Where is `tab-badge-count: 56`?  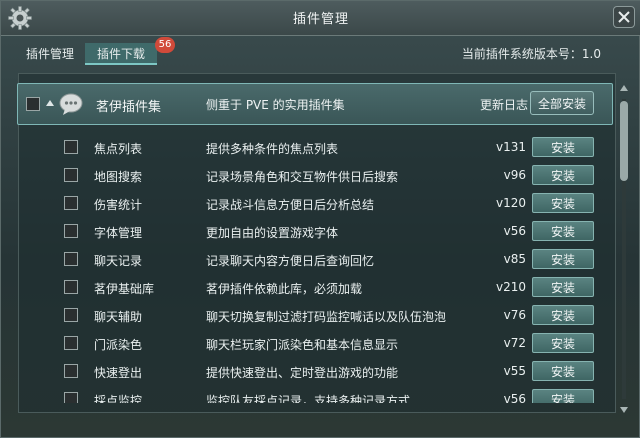
tab-badge-count: 56 is located at coordinates (165, 45).